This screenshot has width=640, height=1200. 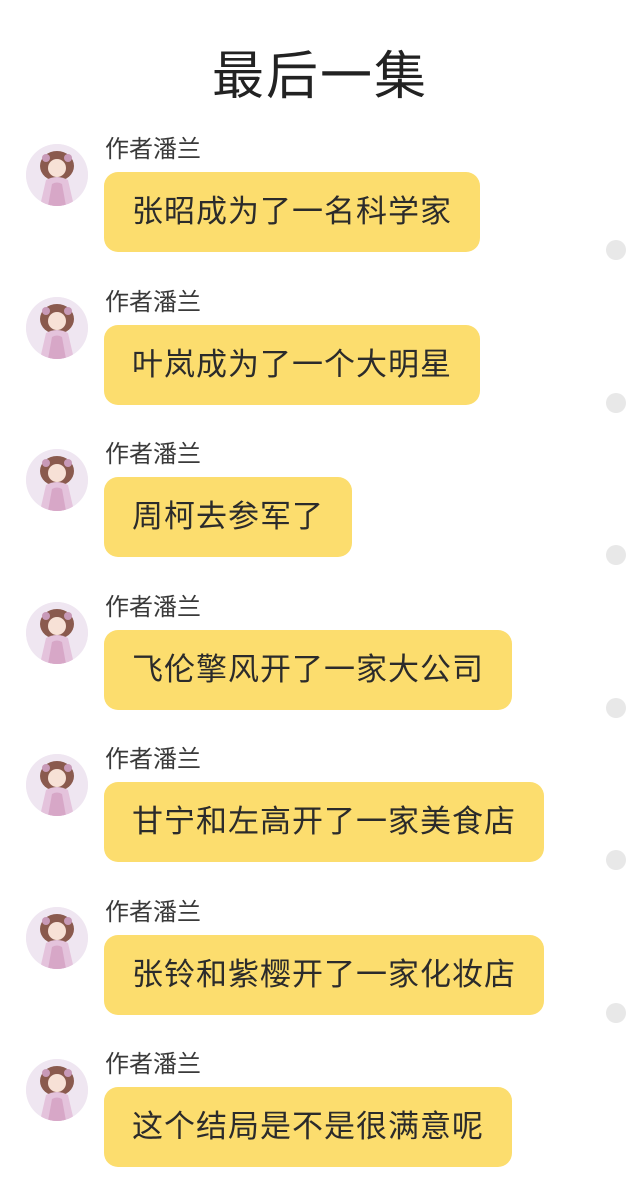 I want to click on message-bubble: 张昭成为了一名科学家, so click(x=292, y=212).